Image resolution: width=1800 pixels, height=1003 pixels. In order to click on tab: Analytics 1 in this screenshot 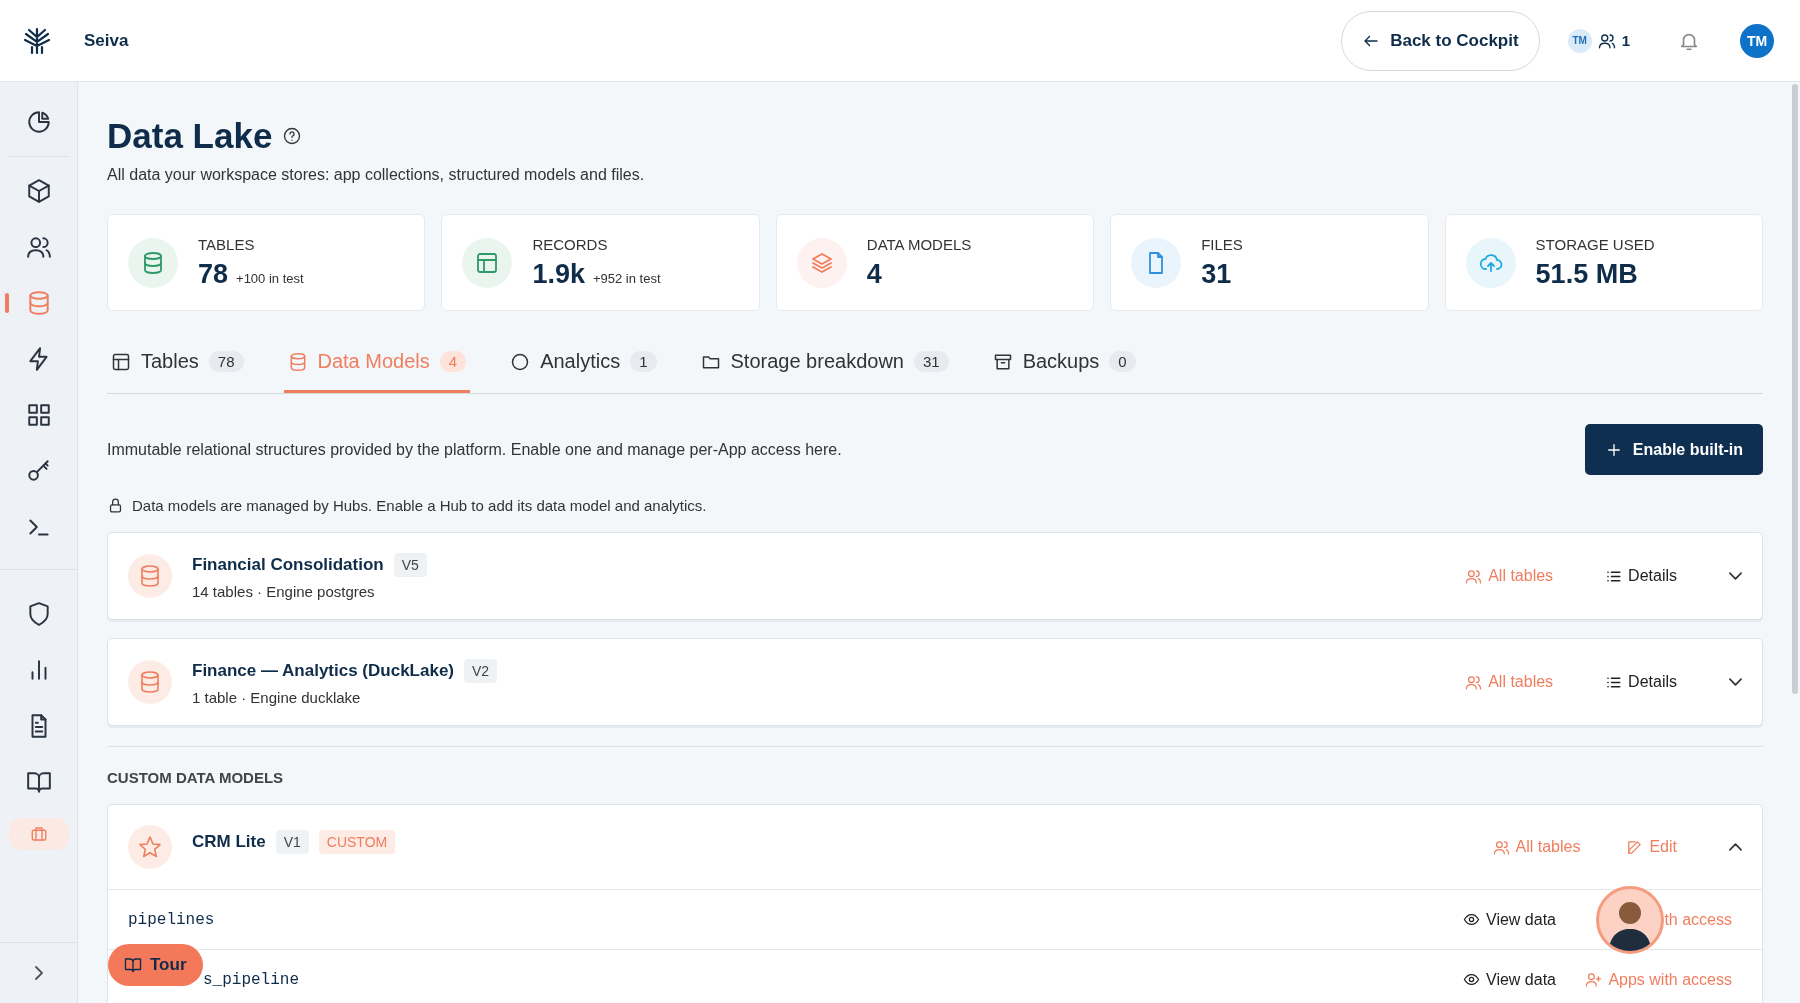, I will do `click(583, 363)`.